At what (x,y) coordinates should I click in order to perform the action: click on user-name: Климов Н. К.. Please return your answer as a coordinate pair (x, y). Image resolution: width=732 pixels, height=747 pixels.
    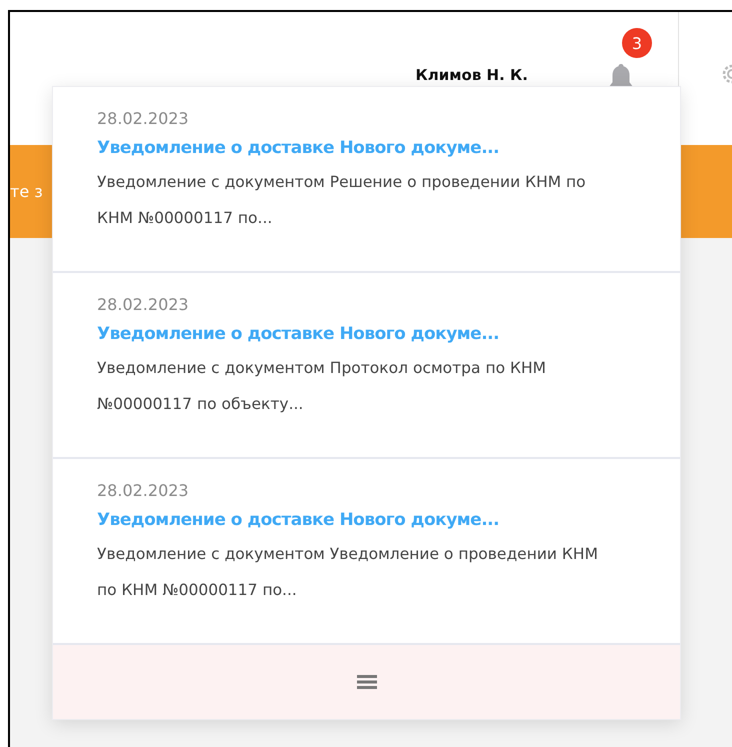
    Looking at the image, I should click on (472, 75).